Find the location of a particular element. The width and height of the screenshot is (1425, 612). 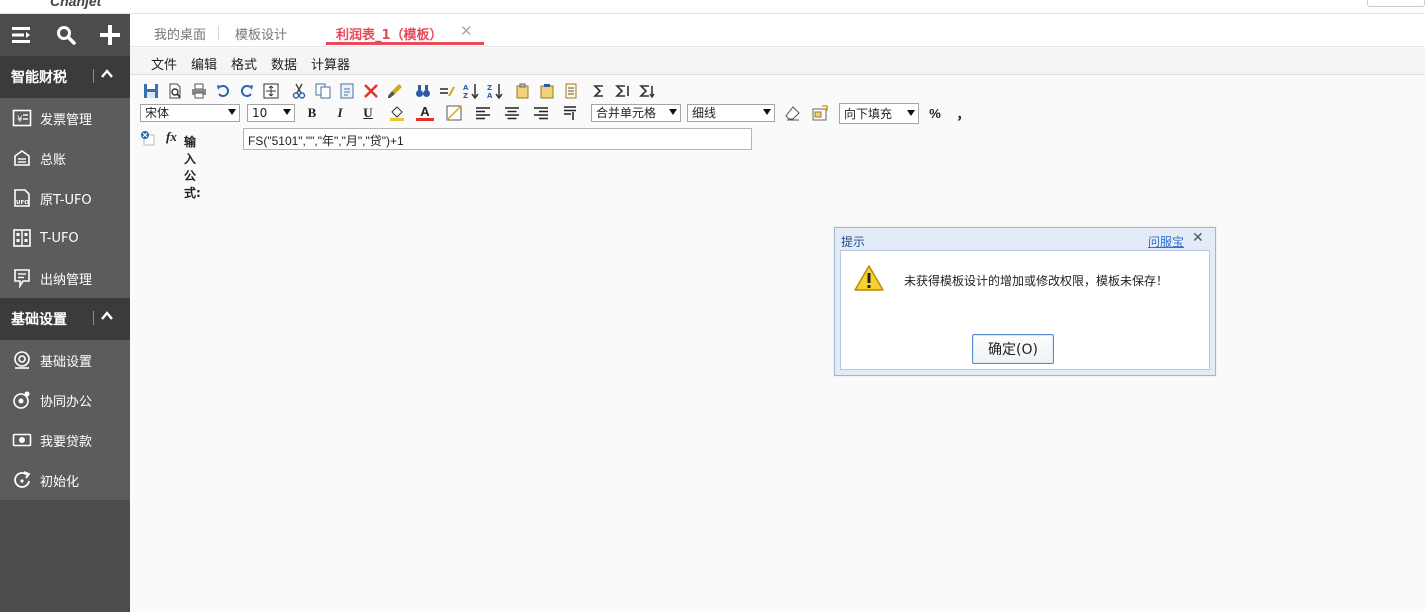

brand-logo: Chanjet is located at coordinates (76, 4).